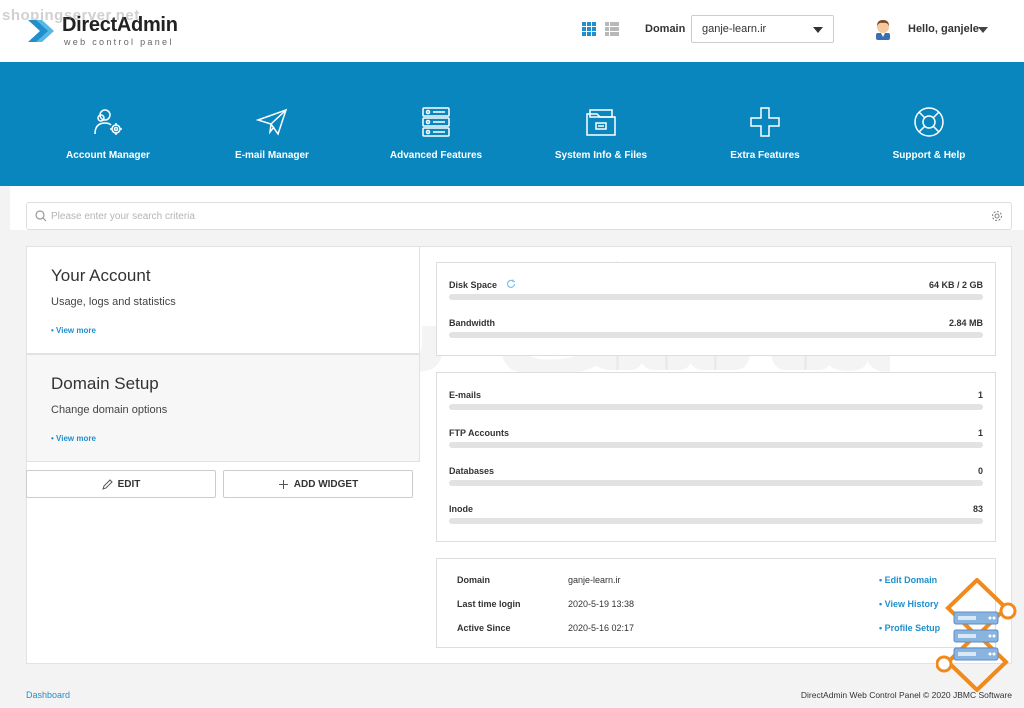 The width and height of the screenshot is (1024, 708). I want to click on nav-label: Support & Help, so click(929, 155).